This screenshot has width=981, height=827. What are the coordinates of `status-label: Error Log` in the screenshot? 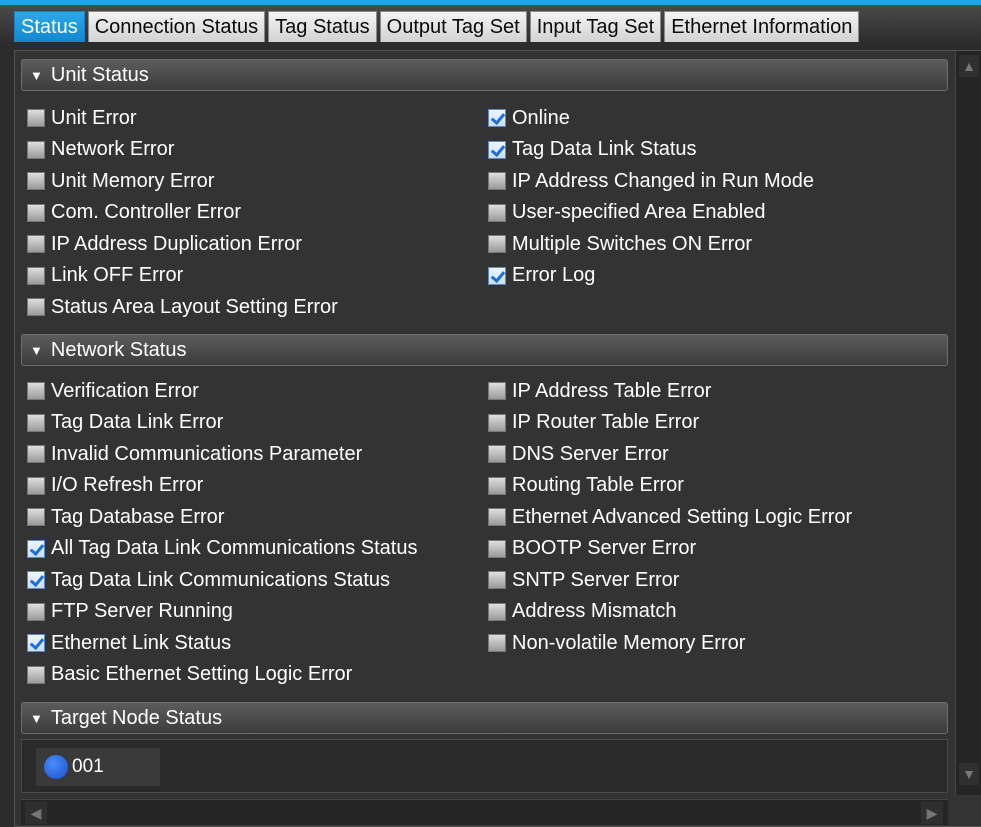 It's located at (554, 275).